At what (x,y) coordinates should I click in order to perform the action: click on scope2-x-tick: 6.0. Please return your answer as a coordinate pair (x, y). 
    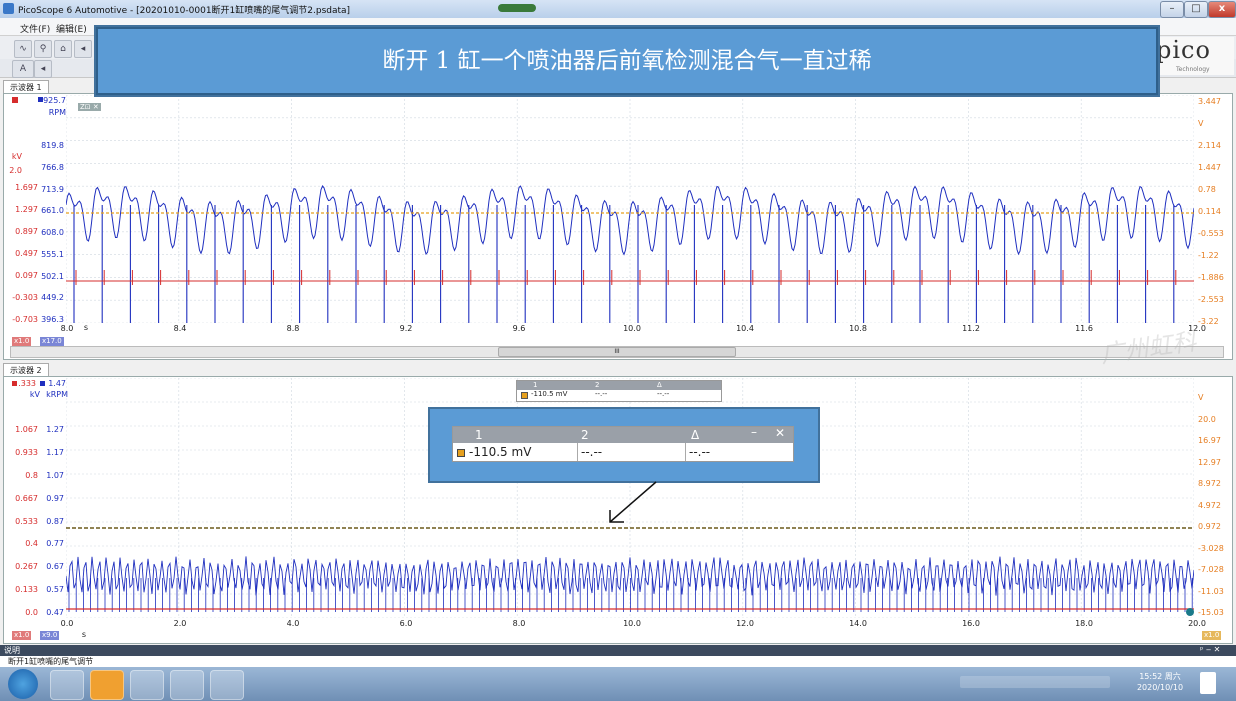
    Looking at the image, I should click on (406, 623).